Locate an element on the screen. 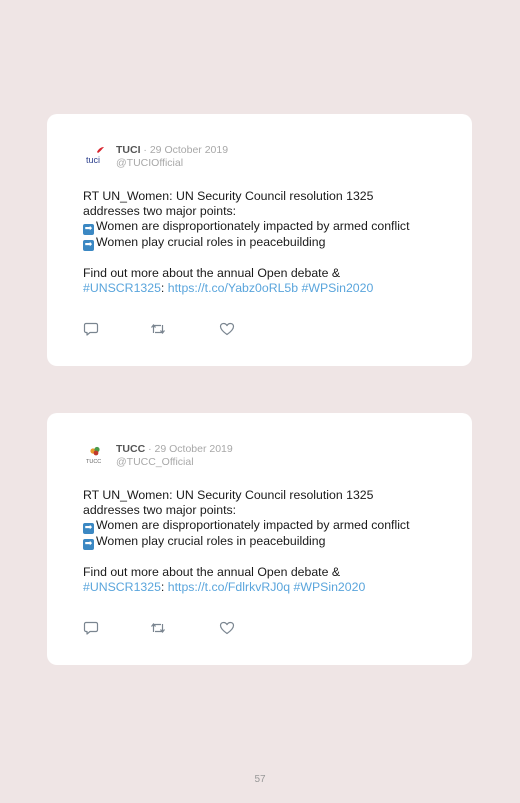 The width and height of the screenshot is (520, 803). url-link: https://t.co/Yabz0oRL5b is located at coordinates (233, 288).